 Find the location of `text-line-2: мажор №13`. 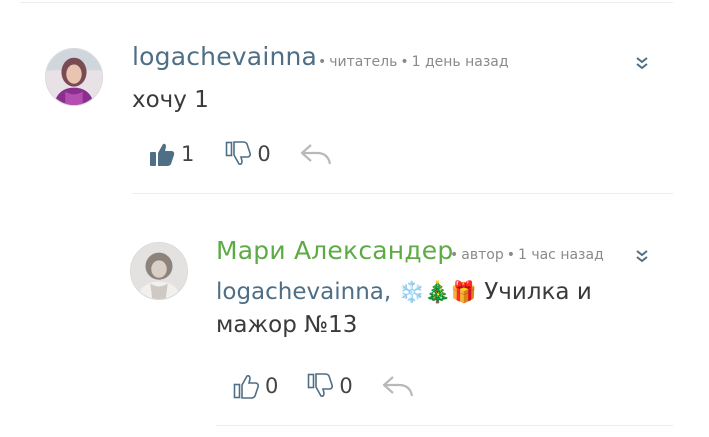

text-line-2: мажор №13 is located at coordinates (287, 325).